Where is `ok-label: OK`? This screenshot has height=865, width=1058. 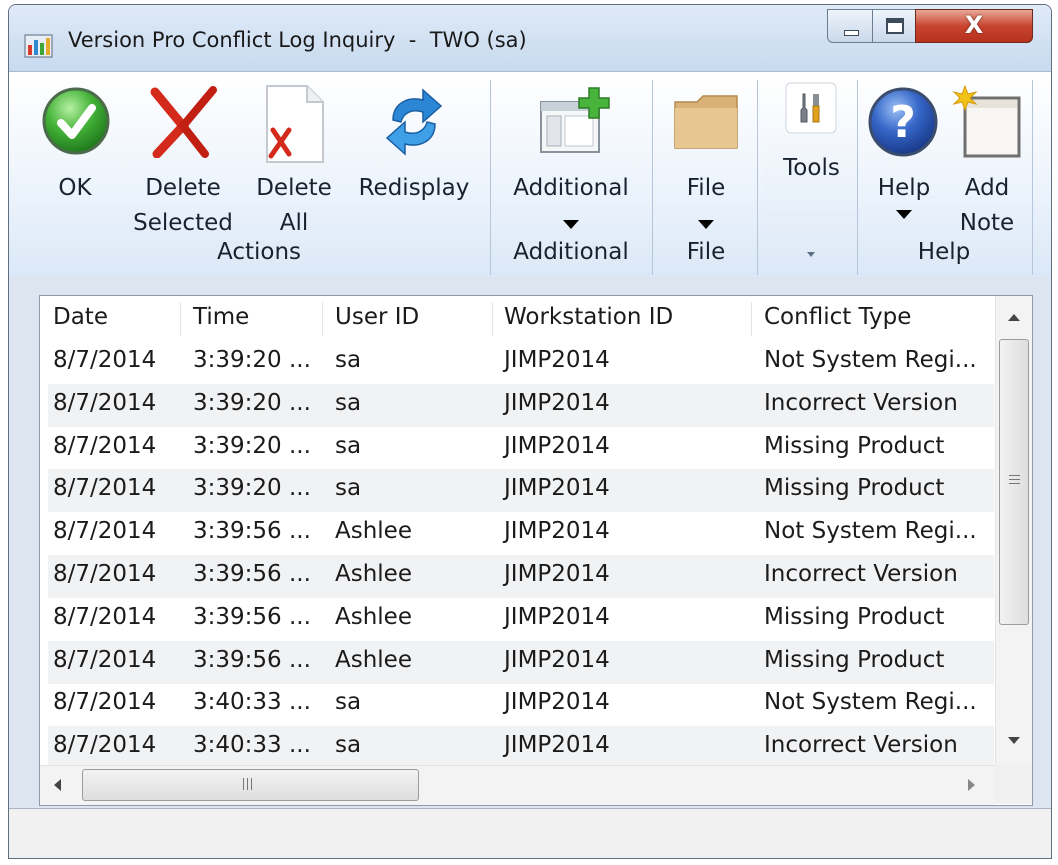 ok-label: OK is located at coordinates (75, 188).